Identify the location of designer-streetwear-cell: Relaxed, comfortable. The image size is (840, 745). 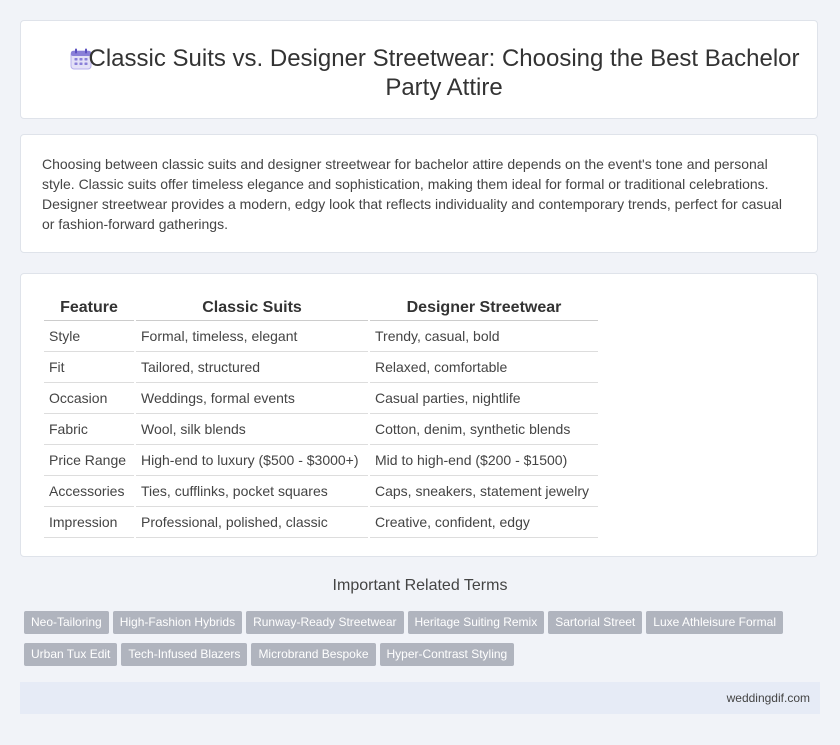
(484, 367).